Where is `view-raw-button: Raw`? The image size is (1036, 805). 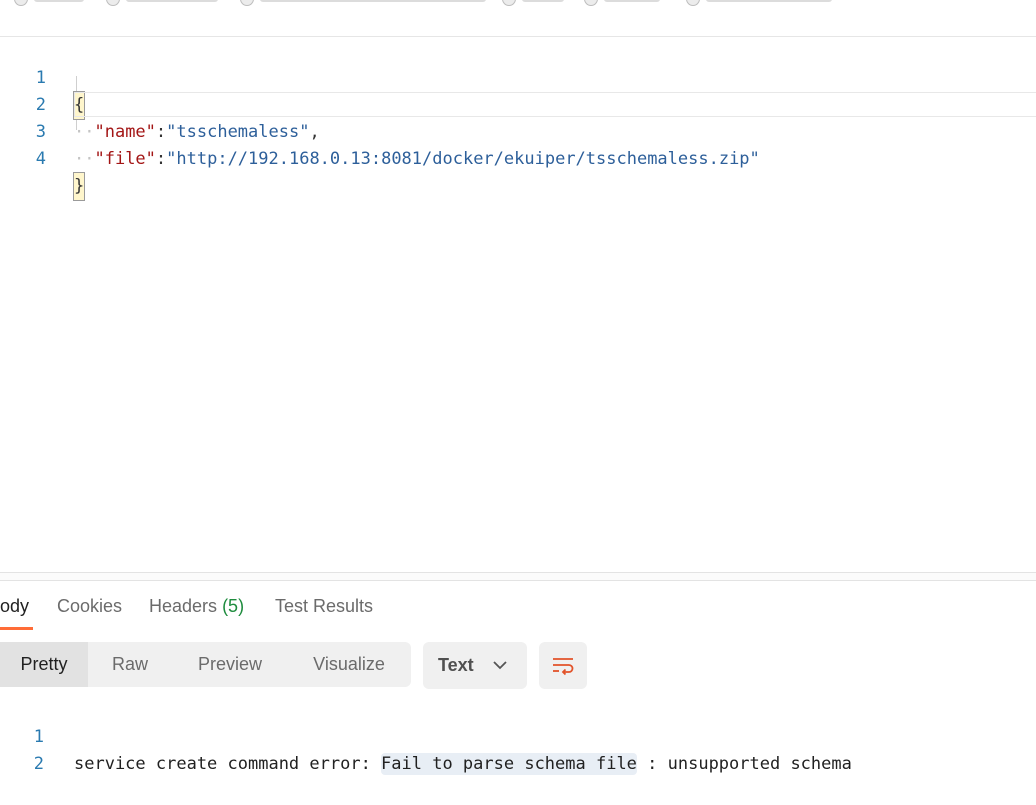
view-raw-button: Raw is located at coordinates (130, 664).